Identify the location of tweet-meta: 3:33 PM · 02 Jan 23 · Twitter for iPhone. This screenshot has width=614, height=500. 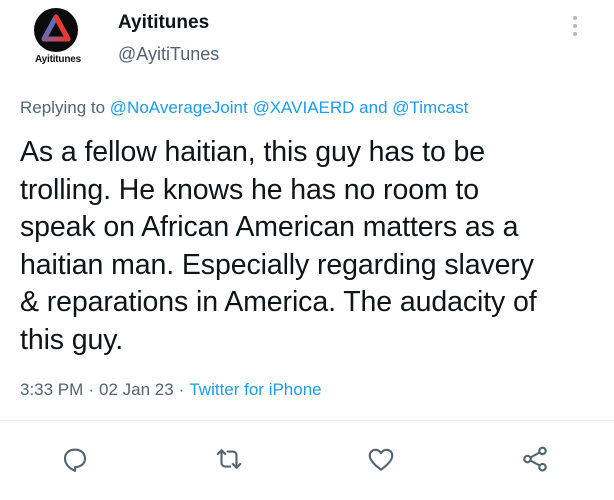
(171, 390).